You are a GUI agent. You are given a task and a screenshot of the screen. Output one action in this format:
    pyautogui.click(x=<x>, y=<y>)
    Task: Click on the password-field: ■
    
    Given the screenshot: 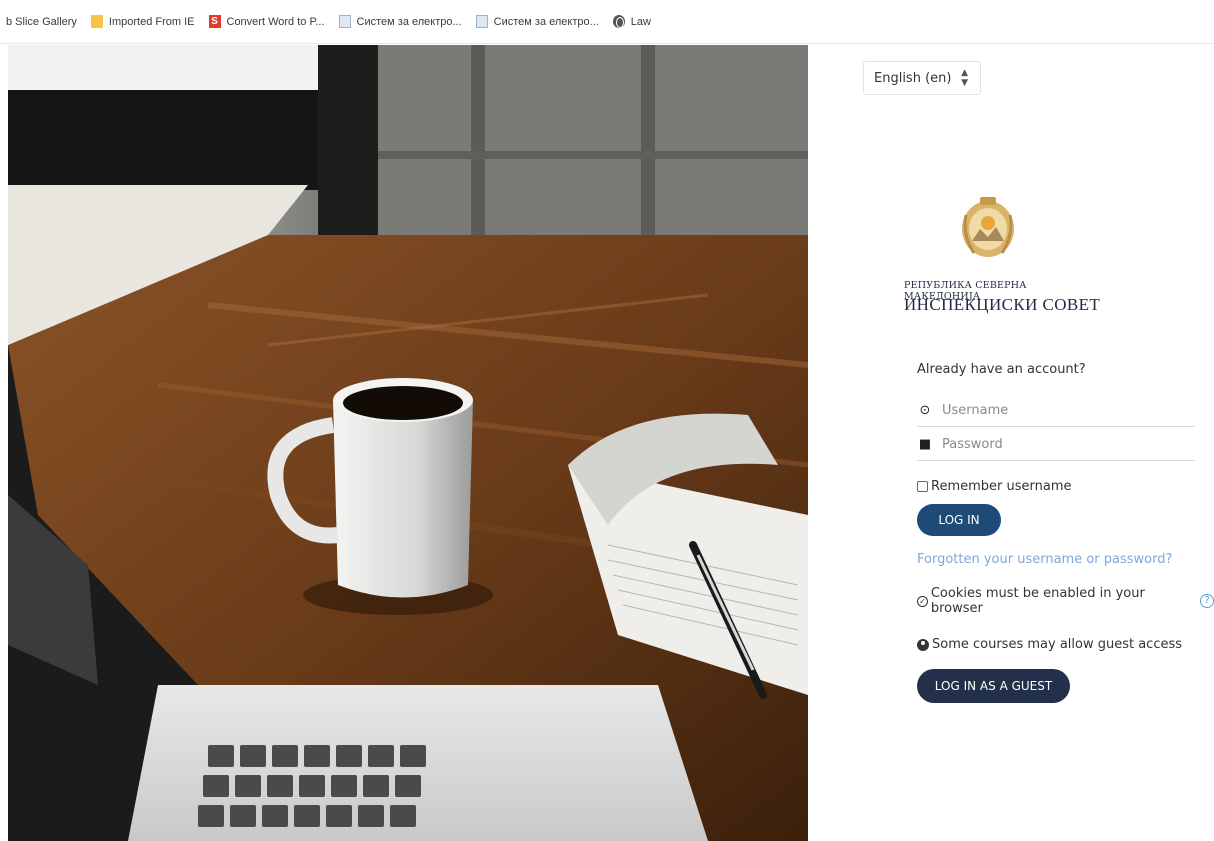 What is the action you would take?
    pyautogui.click(x=1056, y=445)
    